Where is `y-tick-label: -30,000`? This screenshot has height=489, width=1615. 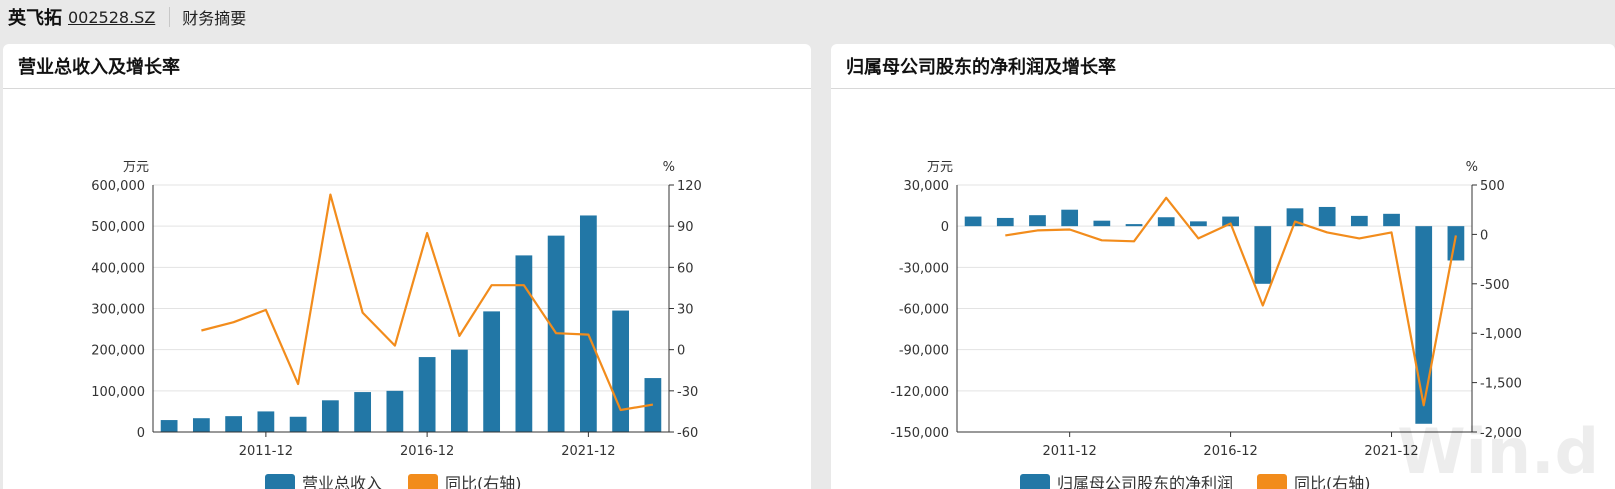
y-tick-label: -30,000 is located at coordinates (924, 268).